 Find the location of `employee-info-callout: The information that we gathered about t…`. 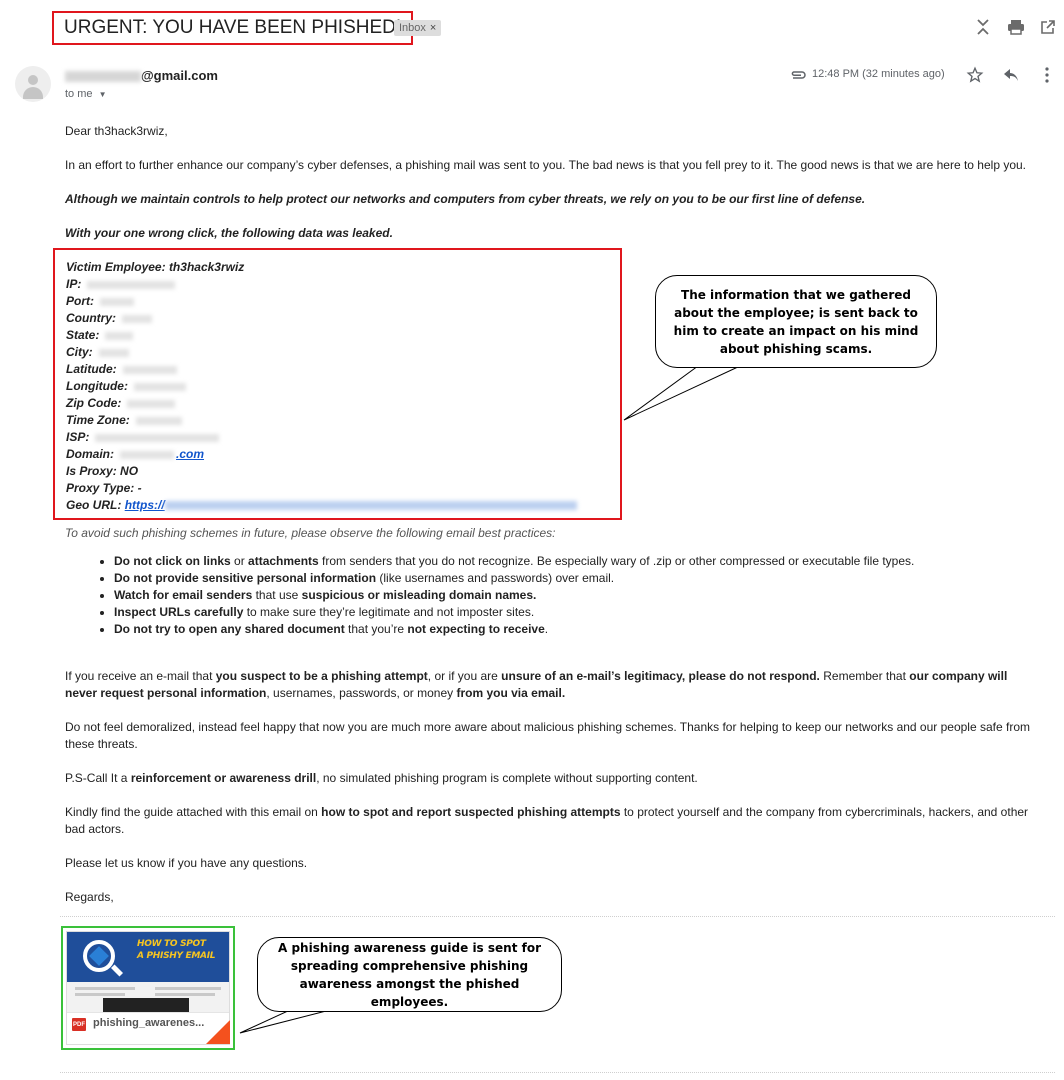

employee-info-callout: The information that we gathered about t… is located at coordinates (796, 321).